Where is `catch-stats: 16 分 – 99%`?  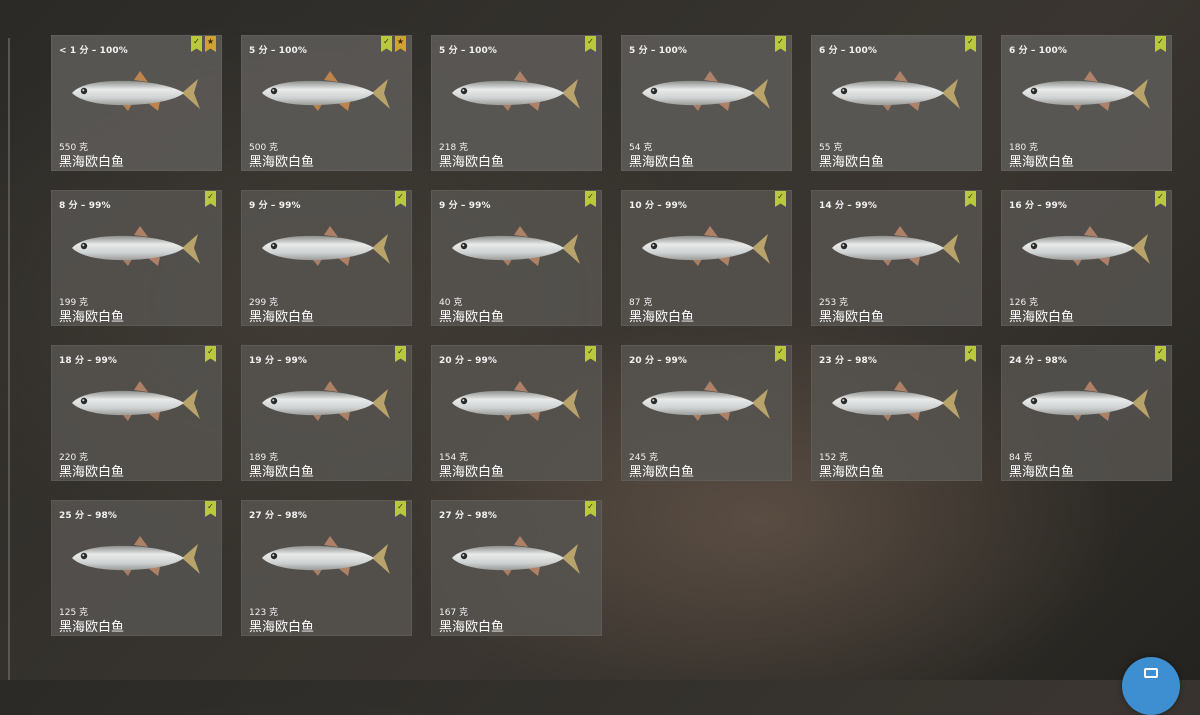
catch-stats: 16 分 – 99% is located at coordinates (1038, 206).